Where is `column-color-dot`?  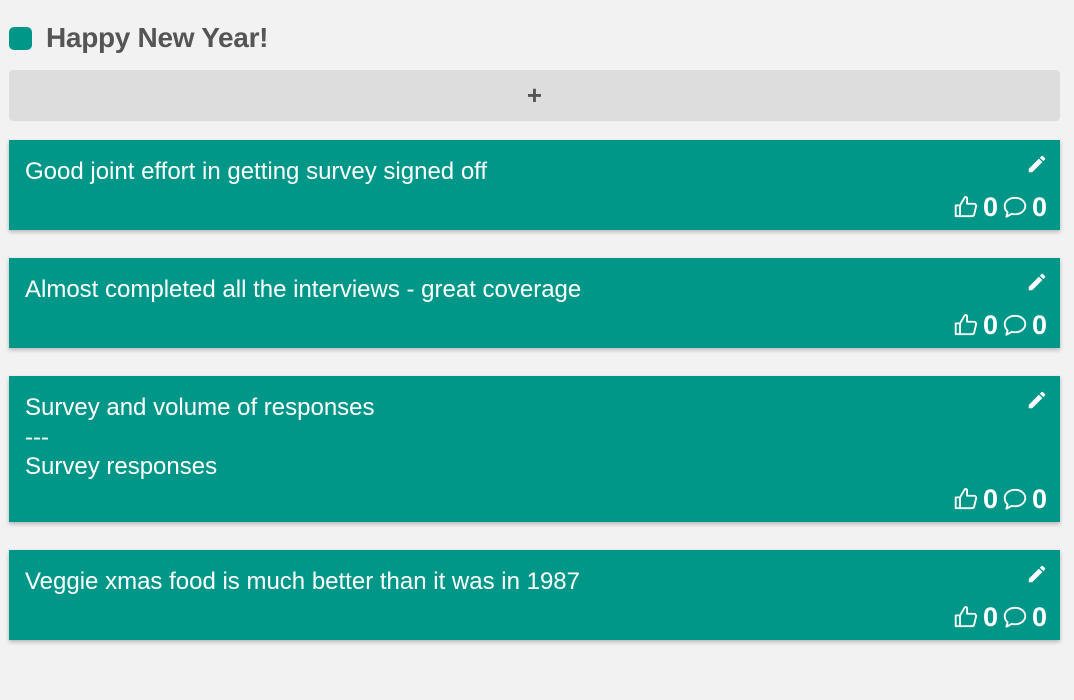
column-color-dot is located at coordinates (20, 38).